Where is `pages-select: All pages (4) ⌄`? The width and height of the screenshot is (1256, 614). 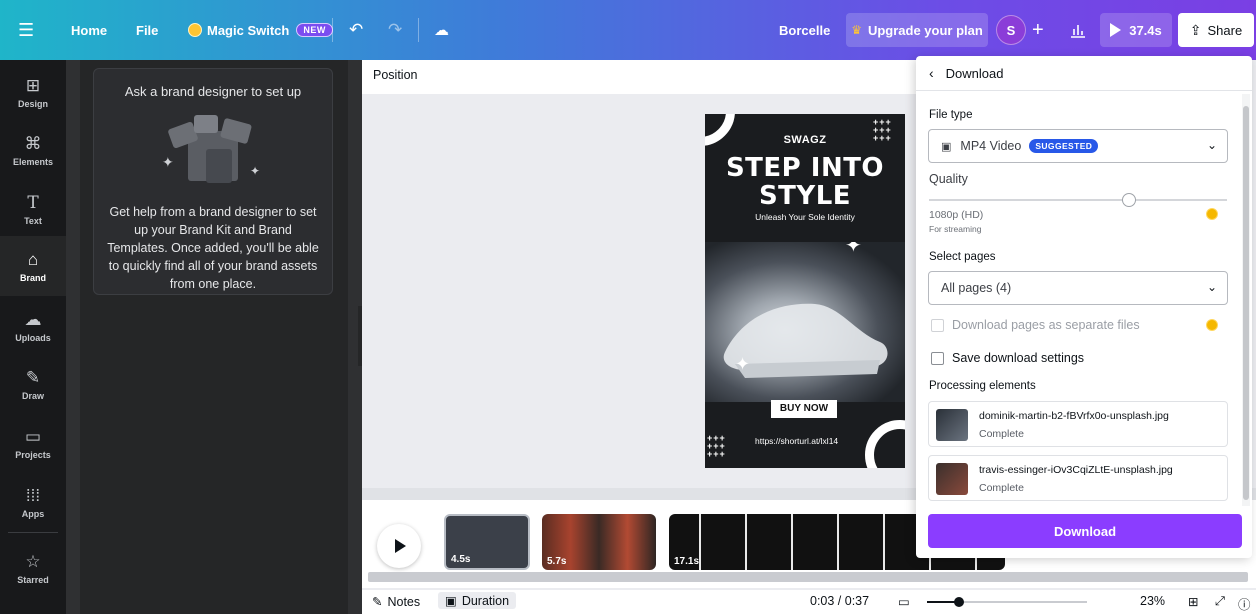 pages-select: All pages (4) ⌄ is located at coordinates (1078, 288).